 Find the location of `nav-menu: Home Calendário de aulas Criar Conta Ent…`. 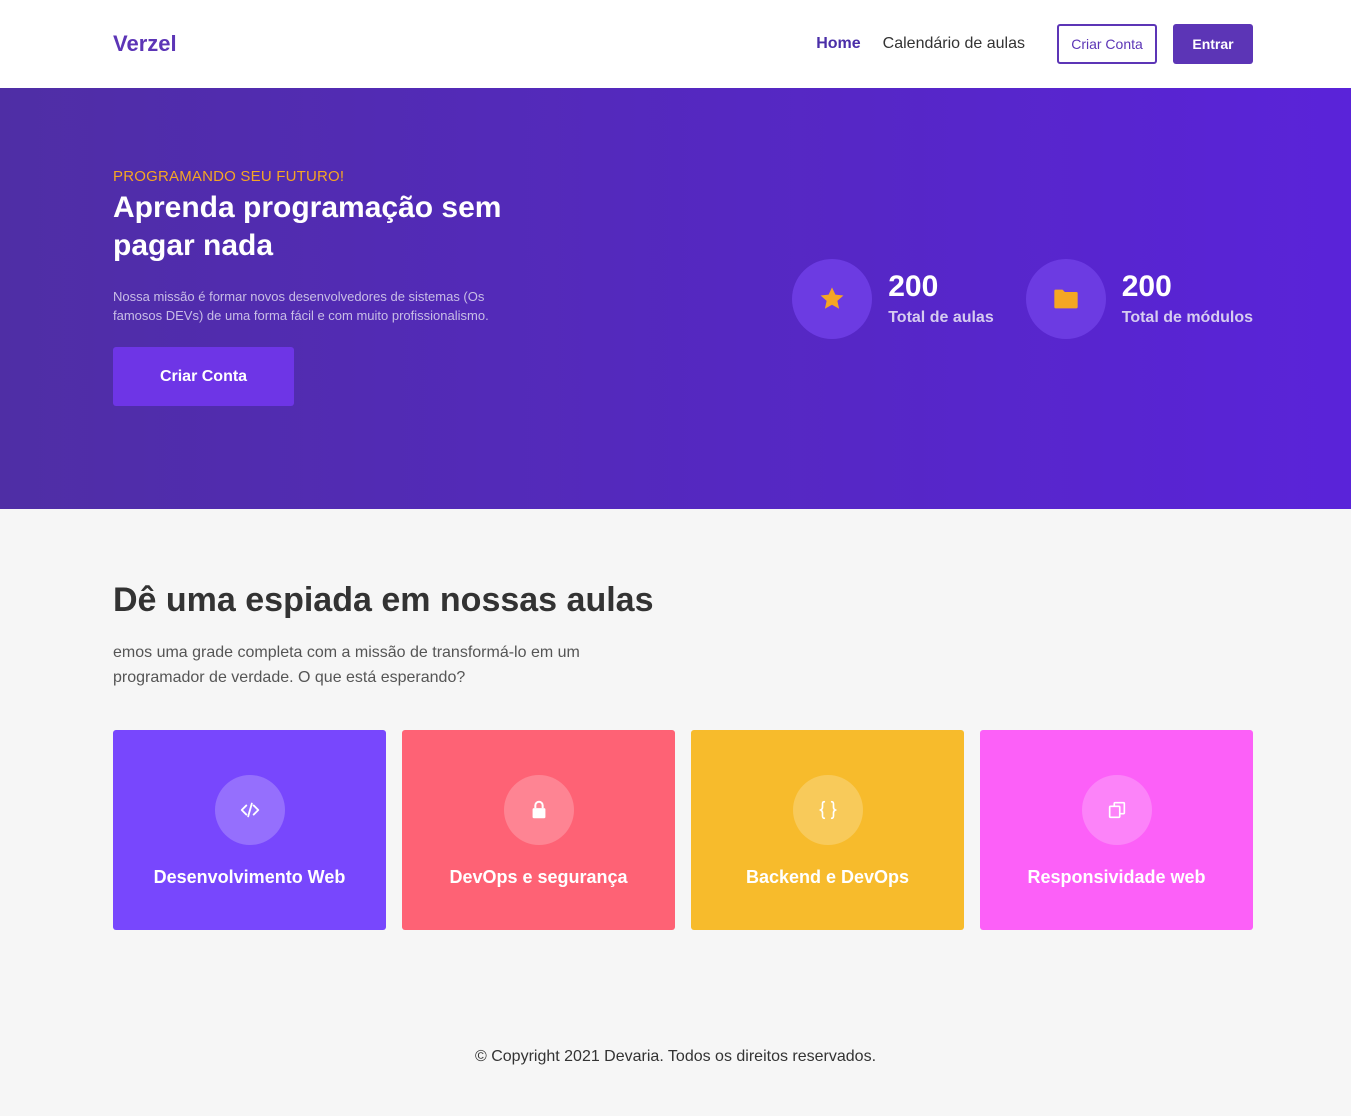

nav-menu: Home Calendário de aulas Criar Conta Ent… is located at coordinates (1034, 44).